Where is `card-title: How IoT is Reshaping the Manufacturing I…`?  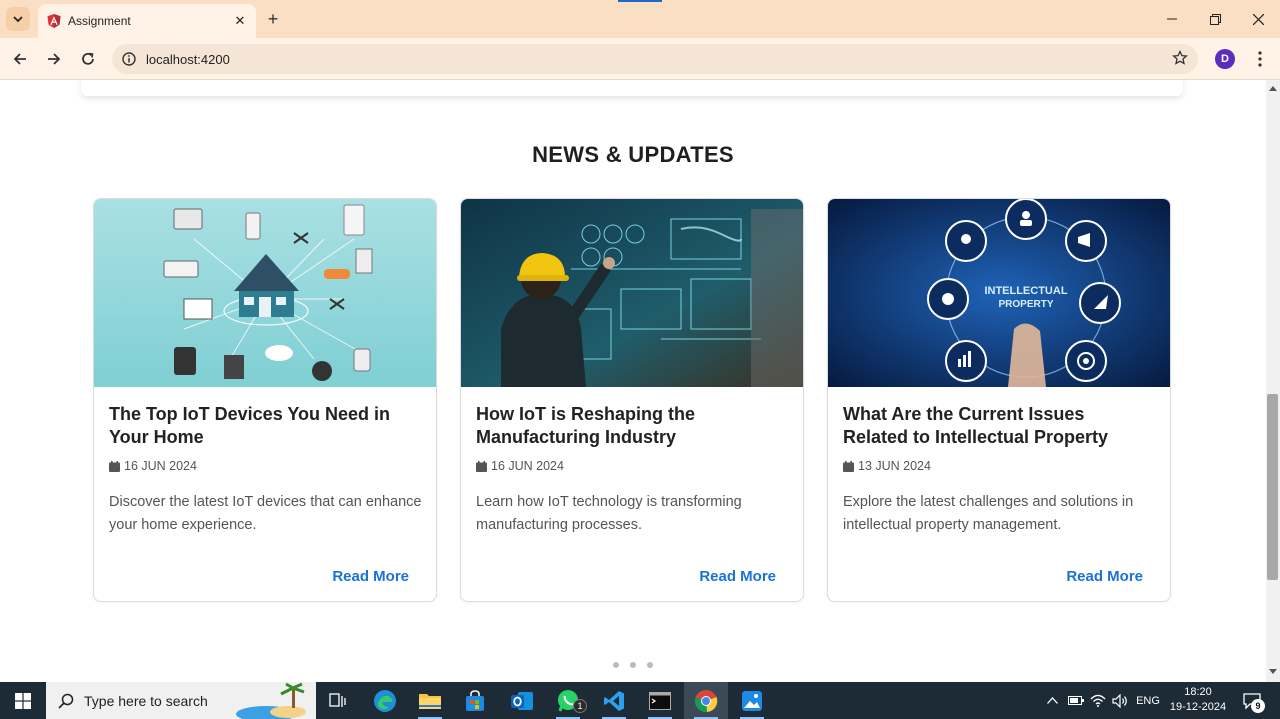 card-title: How IoT is Reshaping the Manufacturing I… is located at coordinates (631, 426).